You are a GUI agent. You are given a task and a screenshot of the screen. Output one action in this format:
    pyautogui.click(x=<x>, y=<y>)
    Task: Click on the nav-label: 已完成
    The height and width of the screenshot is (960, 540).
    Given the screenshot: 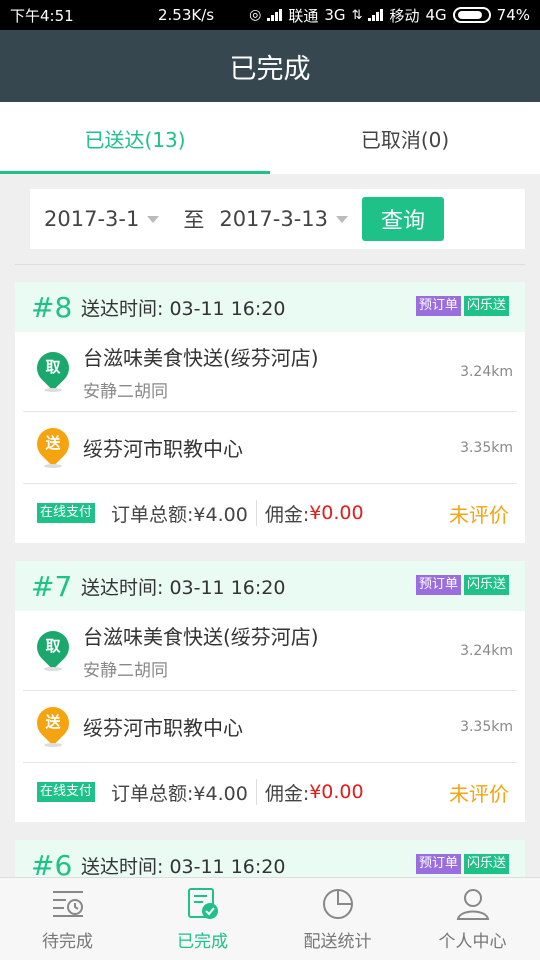 What is the action you would take?
    pyautogui.click(x=202, y=942)
    